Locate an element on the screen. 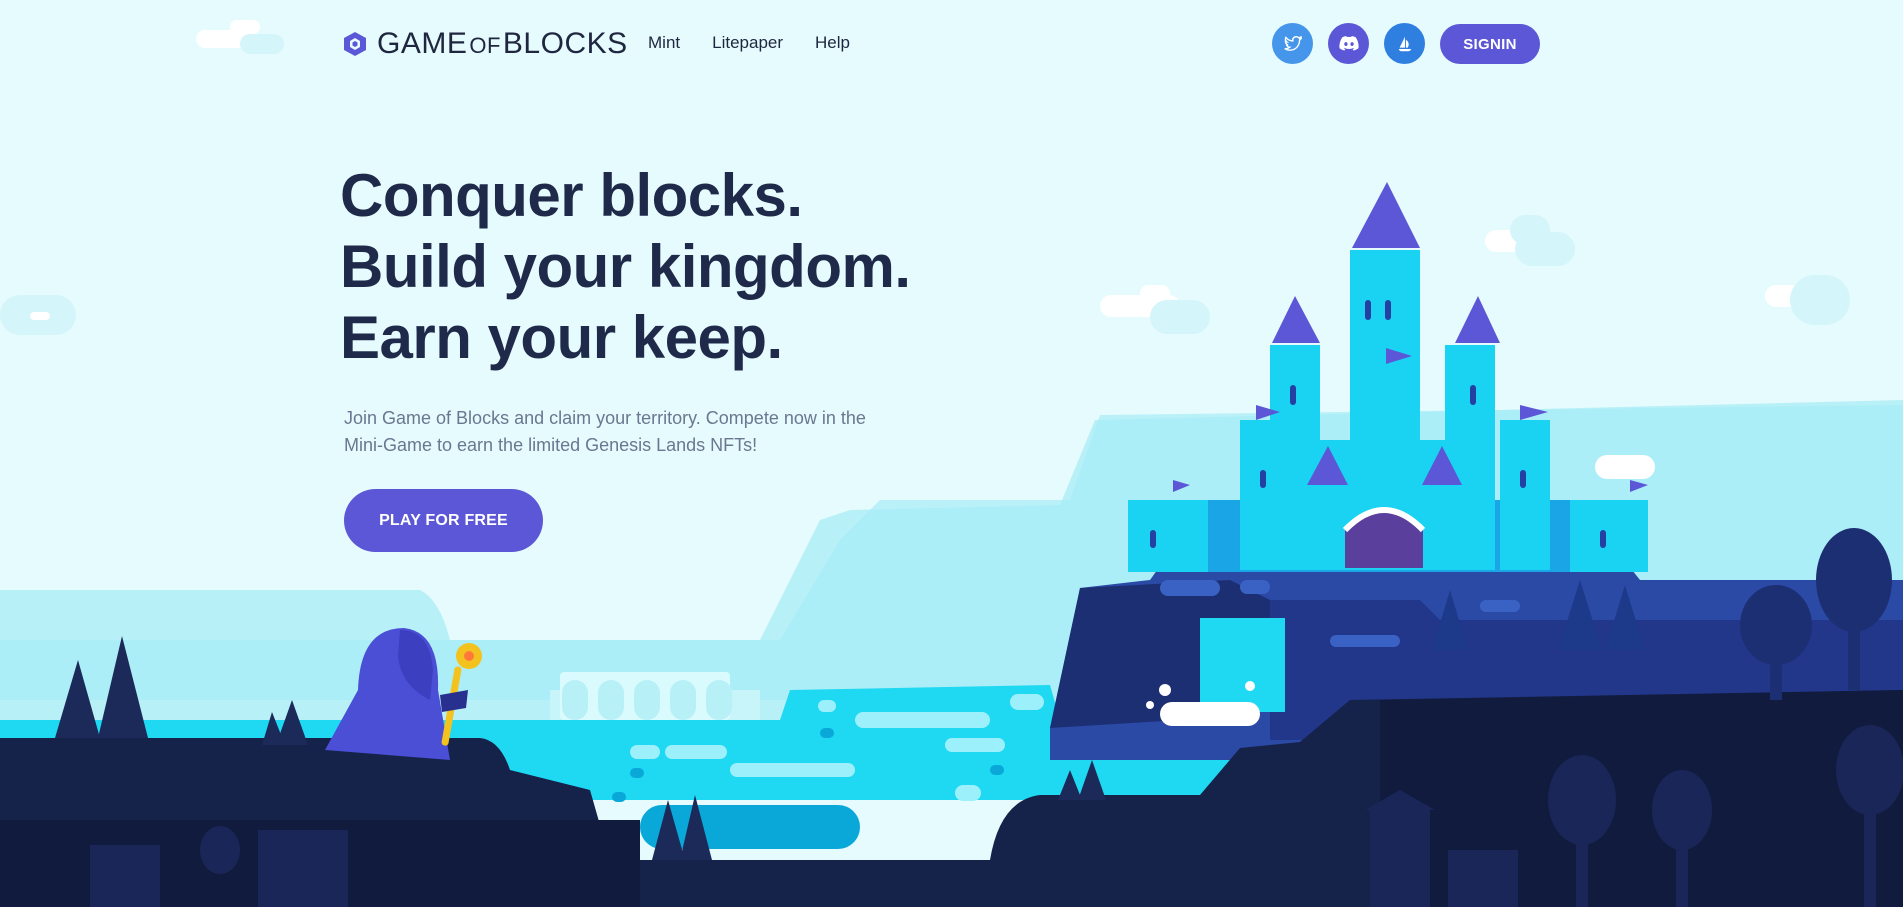 The image size is (1903, 907). brand-wordmark: GAME OF BLOCKS is located at coordinates (502, 44).